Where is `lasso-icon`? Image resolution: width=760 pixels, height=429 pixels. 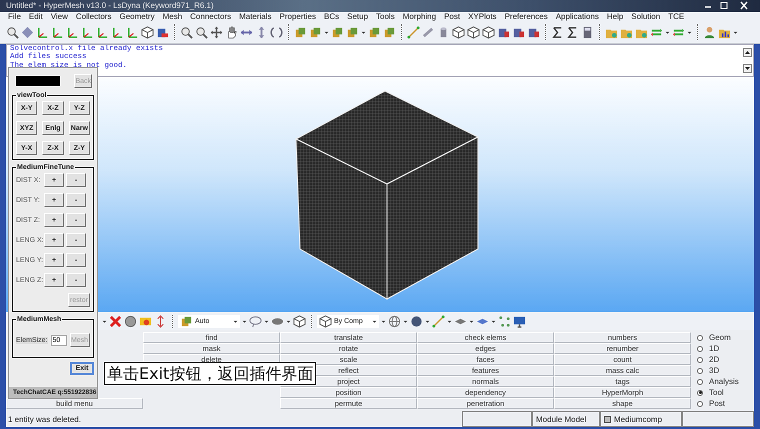 lasso-icon is located at coordinates (255, 321).